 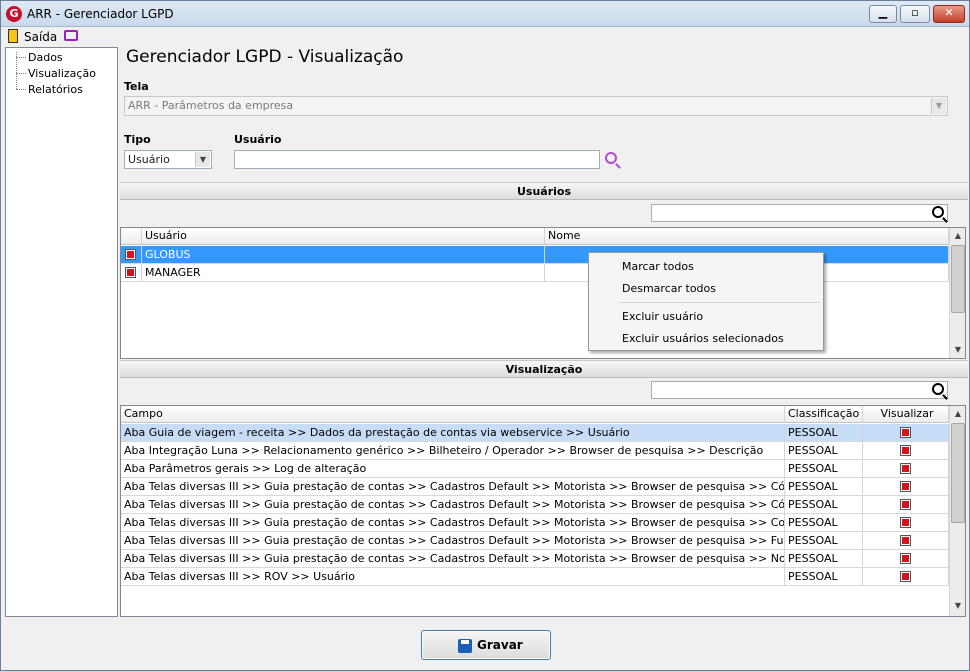 What do you see at coordinates (45, 57) in the screenshot?
I see `sidebar-item-dados: Dados` at bounding box center [45, 57].